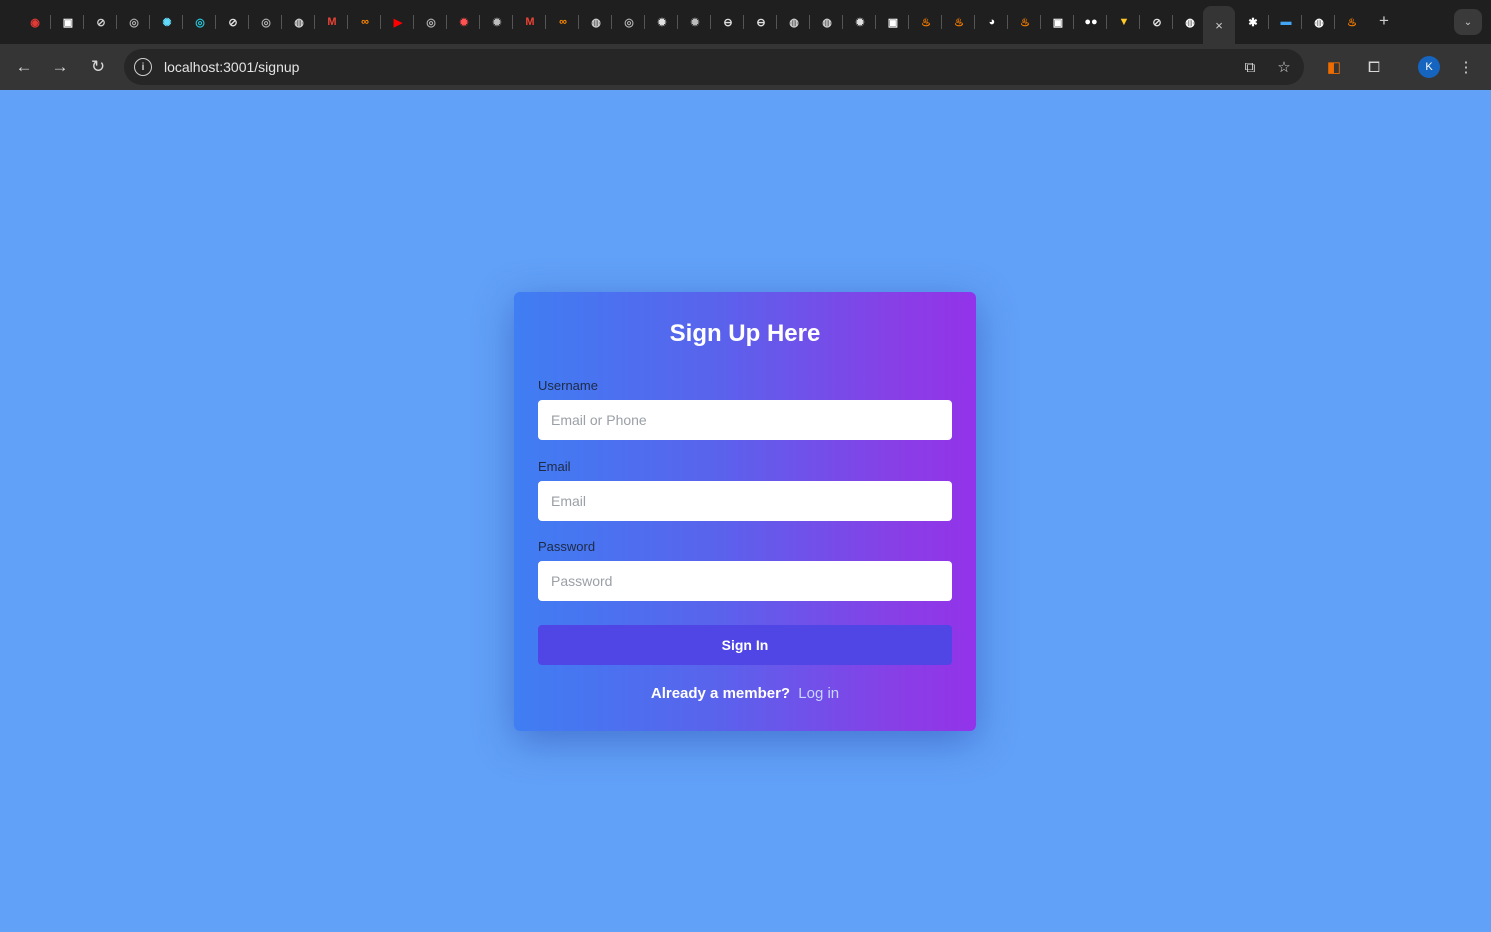  Describe the element at coordinates (1284, 67) in the screenshot. I see `bookmark-star-icon: ☆` at that location.